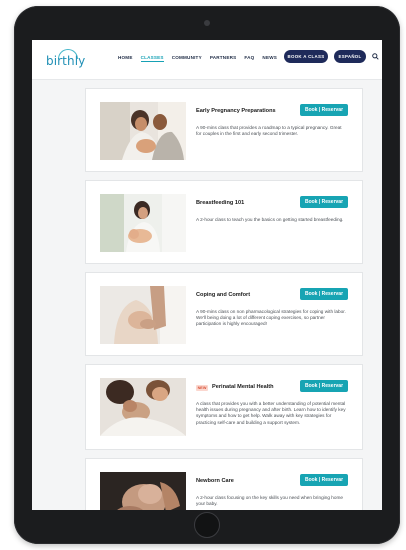 The image size is (406, 550). I want to click on class-title: Newborn Care, so click(215, 481).